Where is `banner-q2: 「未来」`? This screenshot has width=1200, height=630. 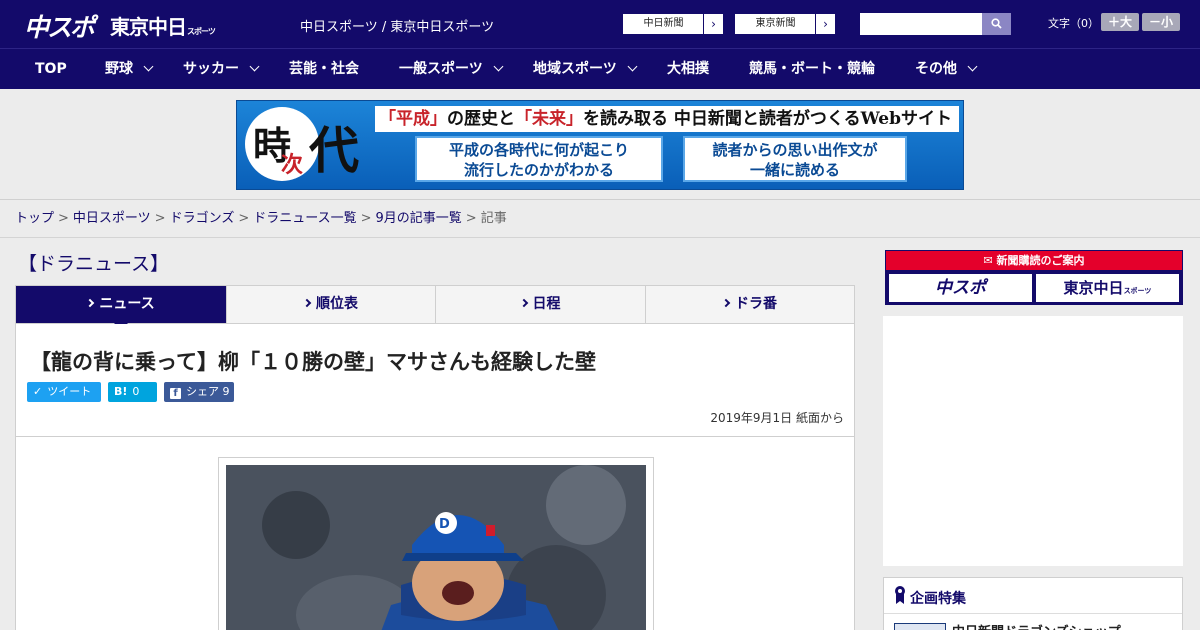 banner-q2: 「未来」 is located at coordinates (549, 119).